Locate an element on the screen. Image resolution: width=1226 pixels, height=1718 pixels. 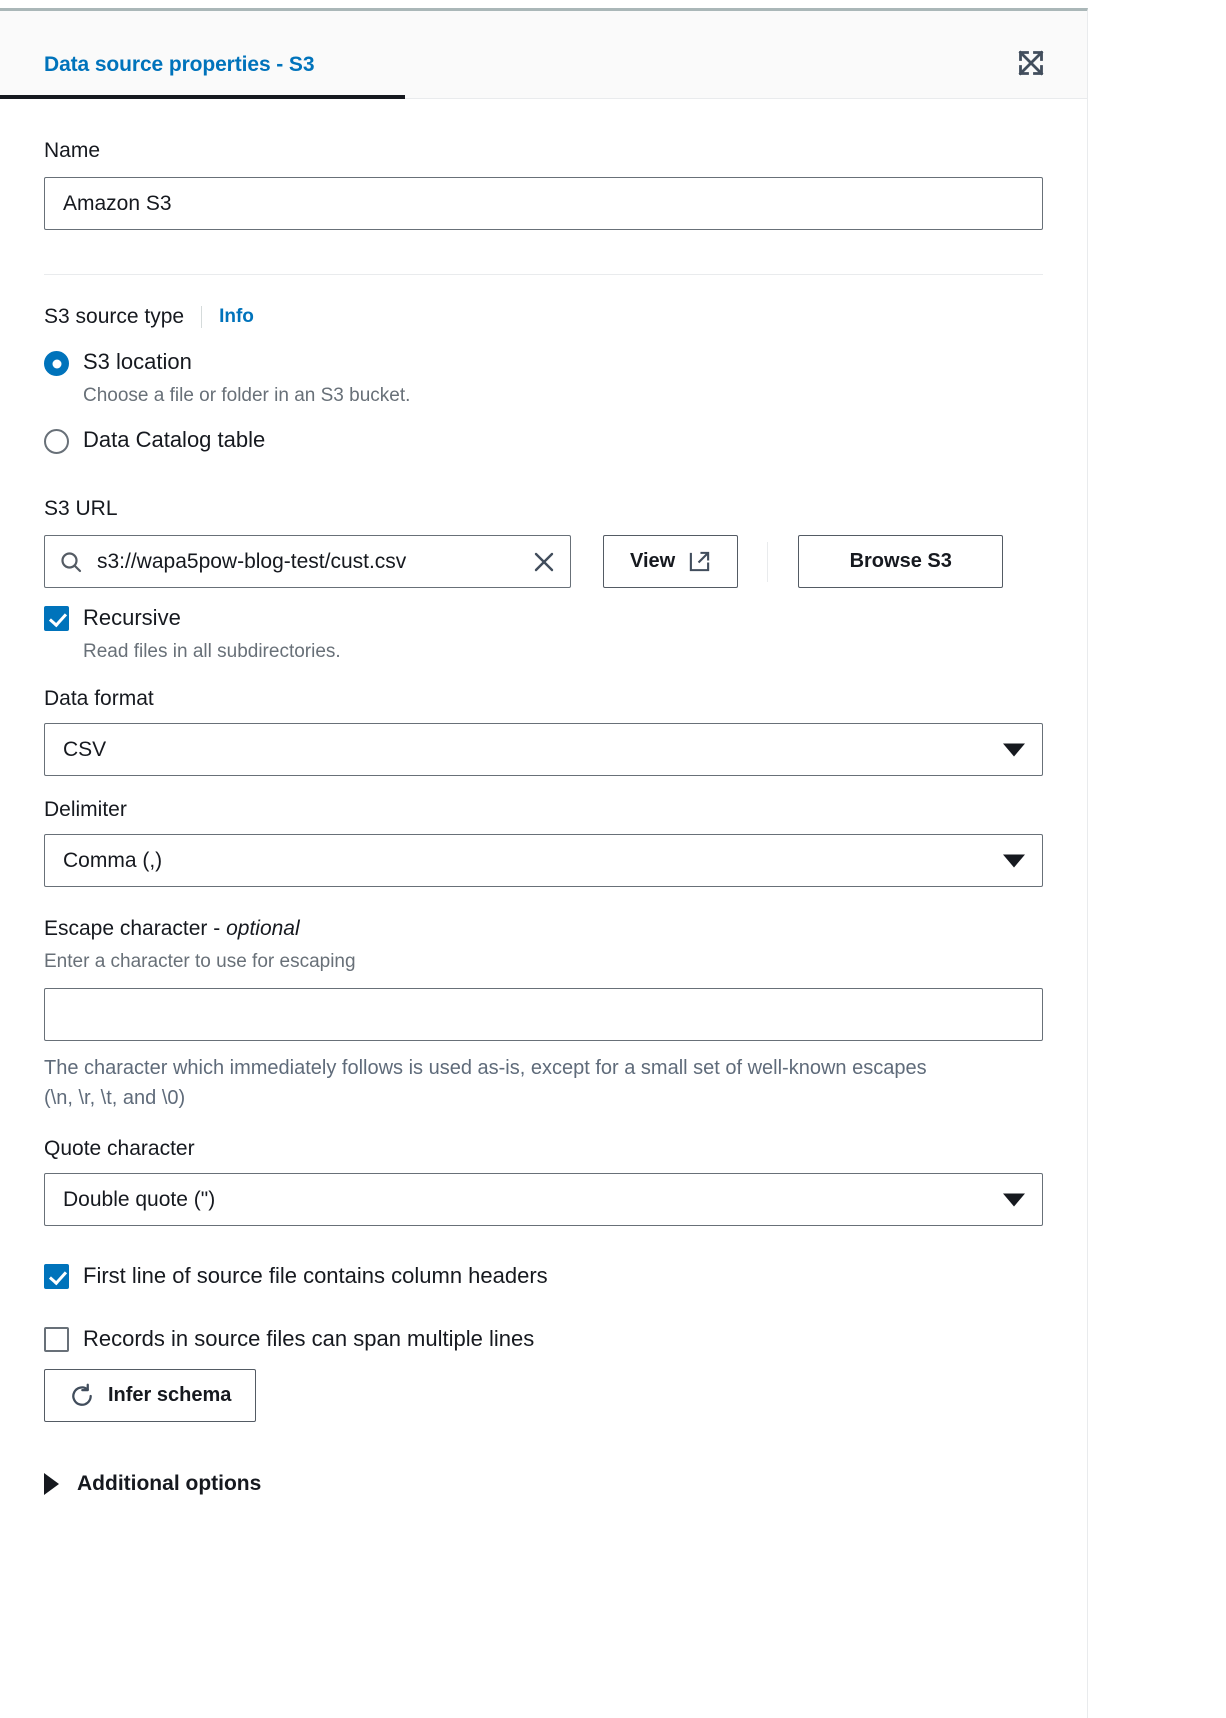
infer-schema-label: Infer schema is located at coordinates (170, 1395).